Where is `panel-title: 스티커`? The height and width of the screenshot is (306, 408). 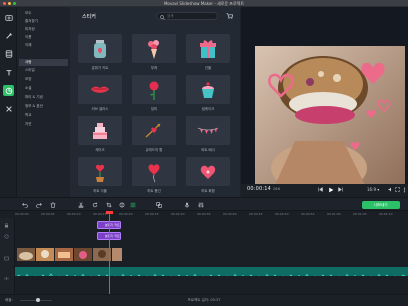 panel-title: 스티커 is located at coordinates (89, 17).